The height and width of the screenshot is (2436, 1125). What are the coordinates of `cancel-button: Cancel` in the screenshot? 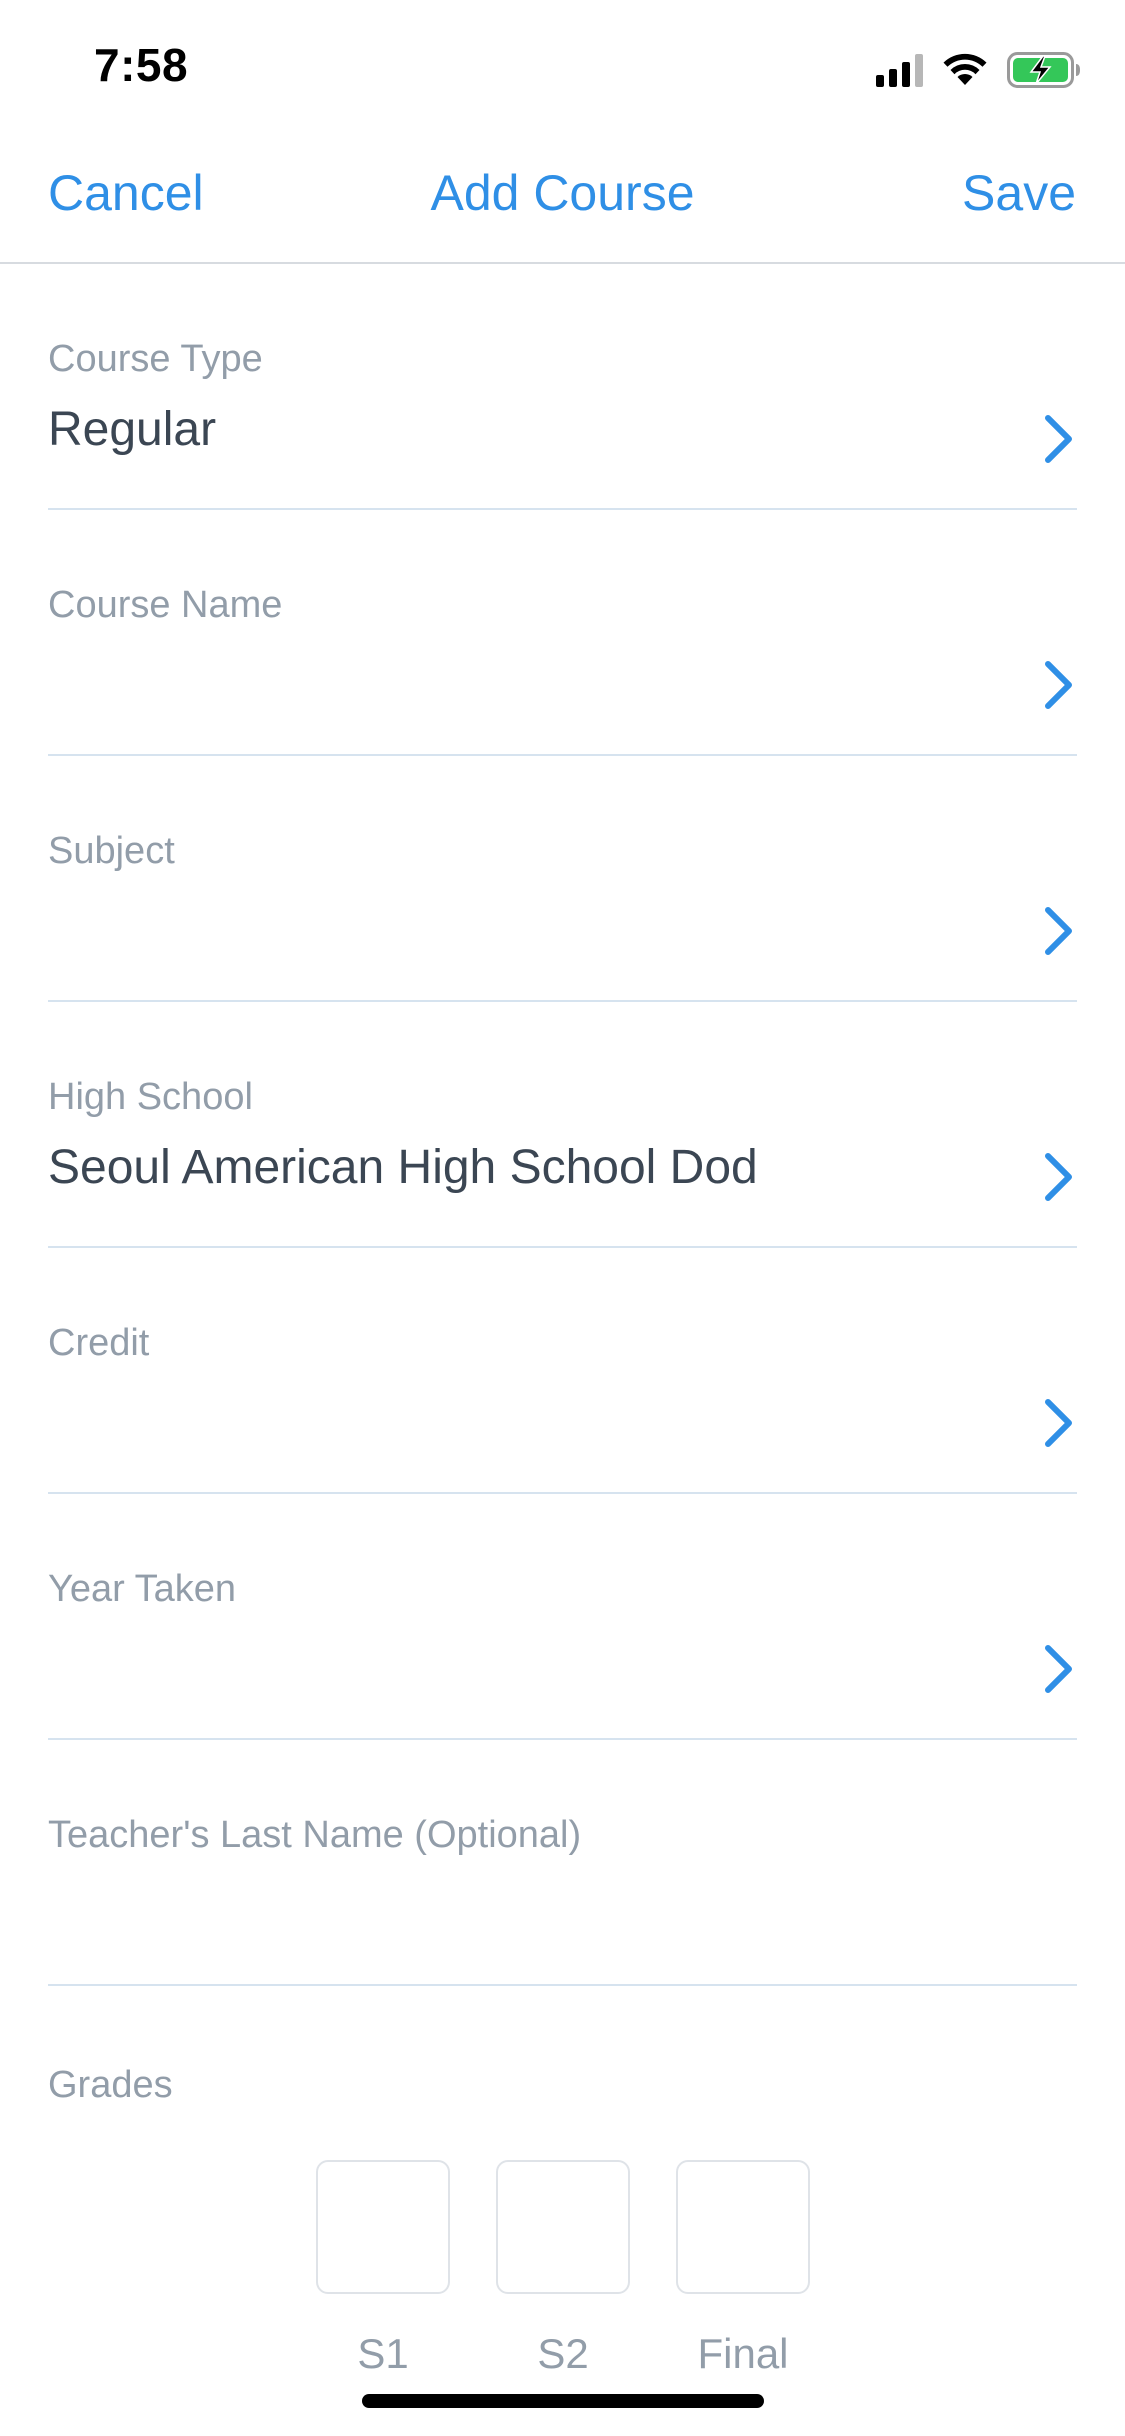 It's located at (126, 193).